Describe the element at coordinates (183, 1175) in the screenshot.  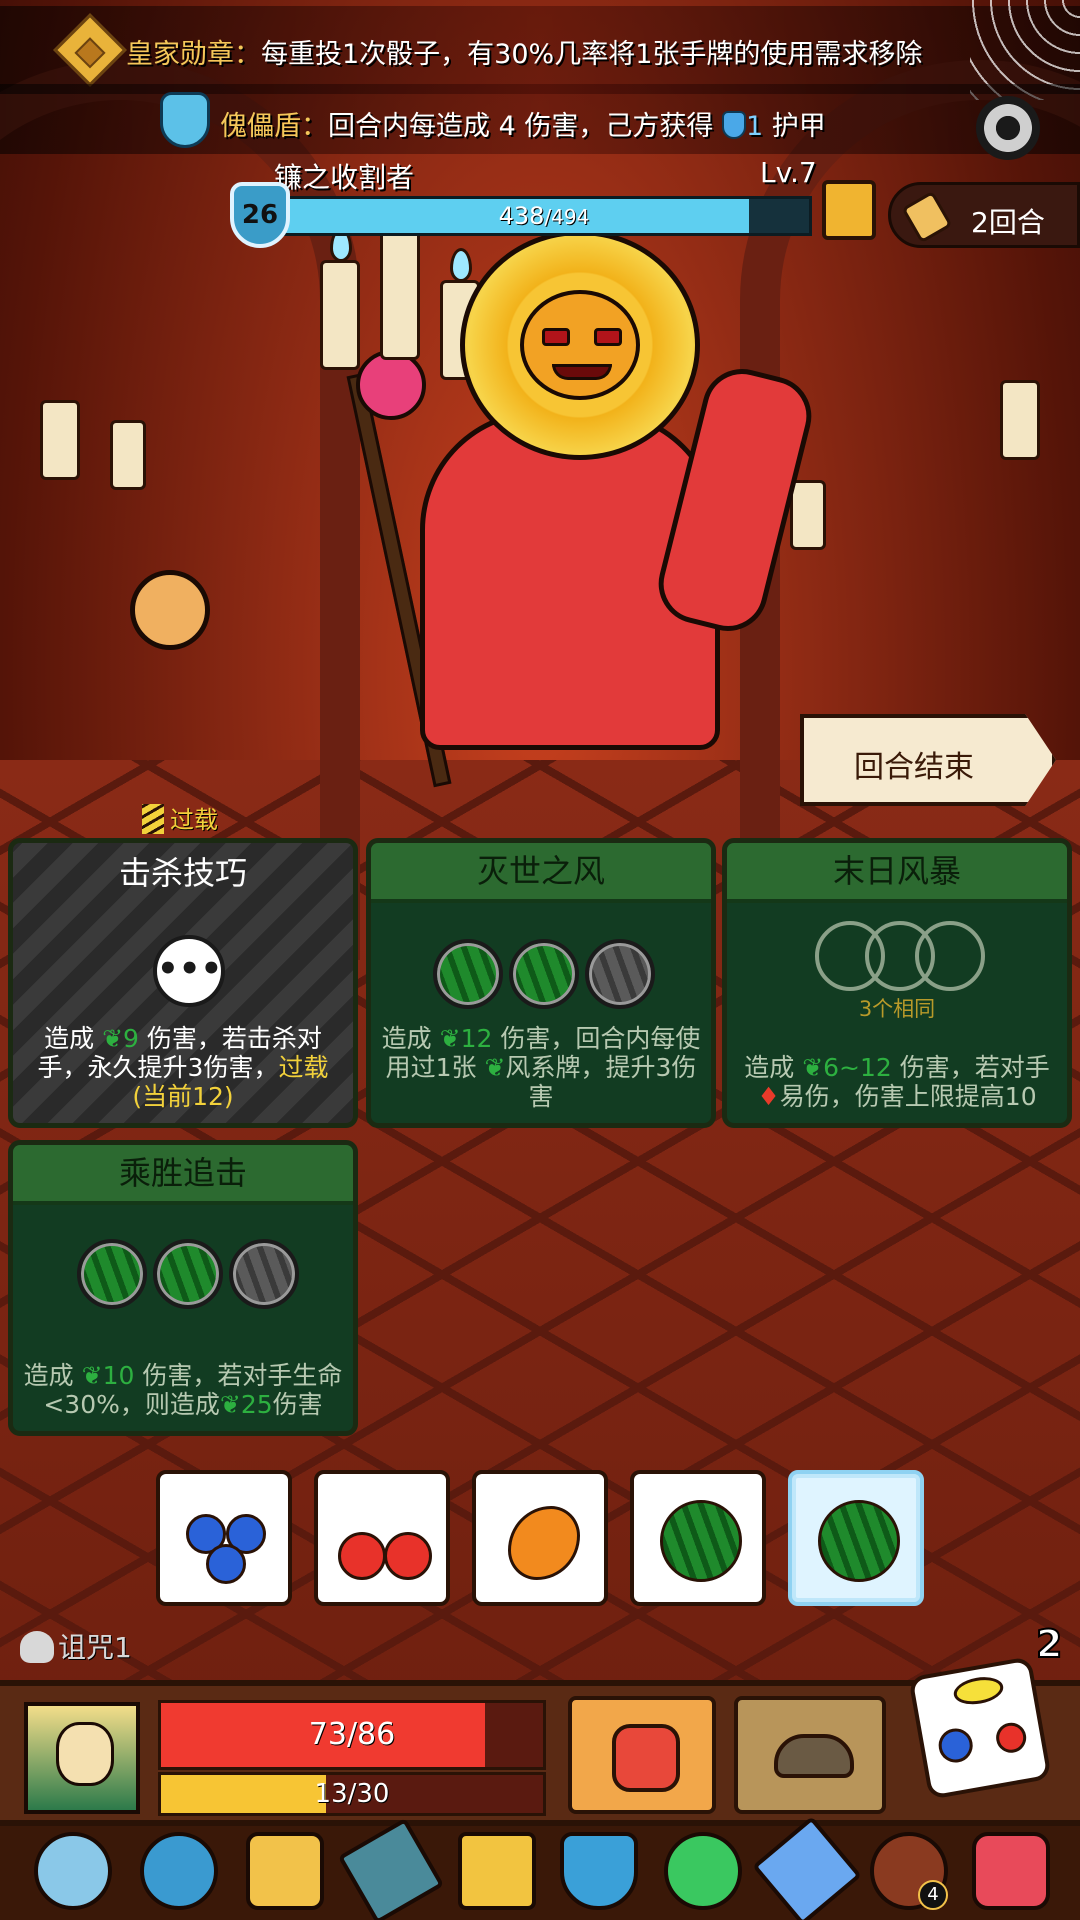
I see `card-title: 乘胜追击` at that location.